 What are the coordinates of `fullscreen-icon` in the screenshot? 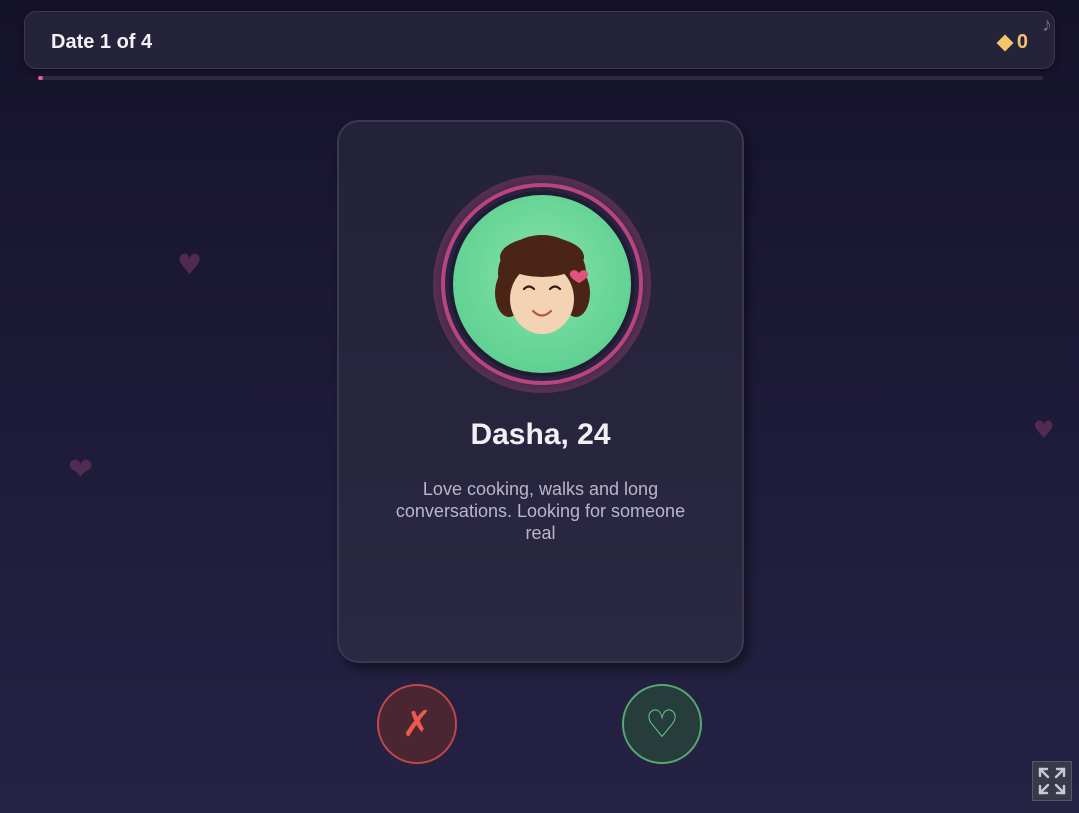 It's located at (1052, 781).